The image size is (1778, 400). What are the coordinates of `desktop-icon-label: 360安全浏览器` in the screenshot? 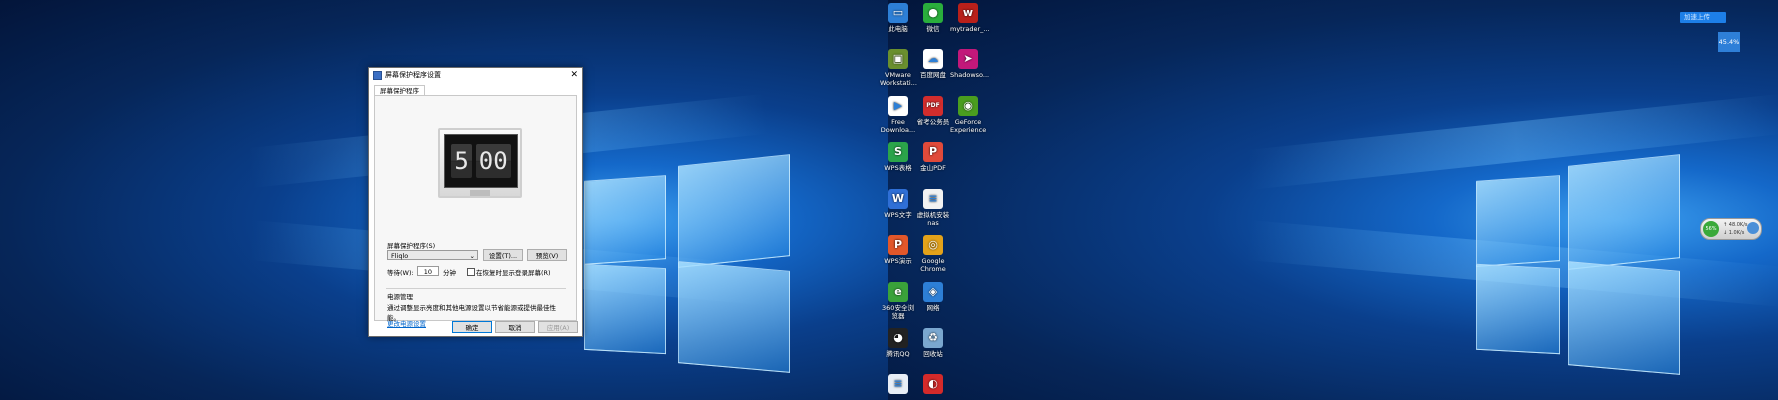 It's located at (898, 312).